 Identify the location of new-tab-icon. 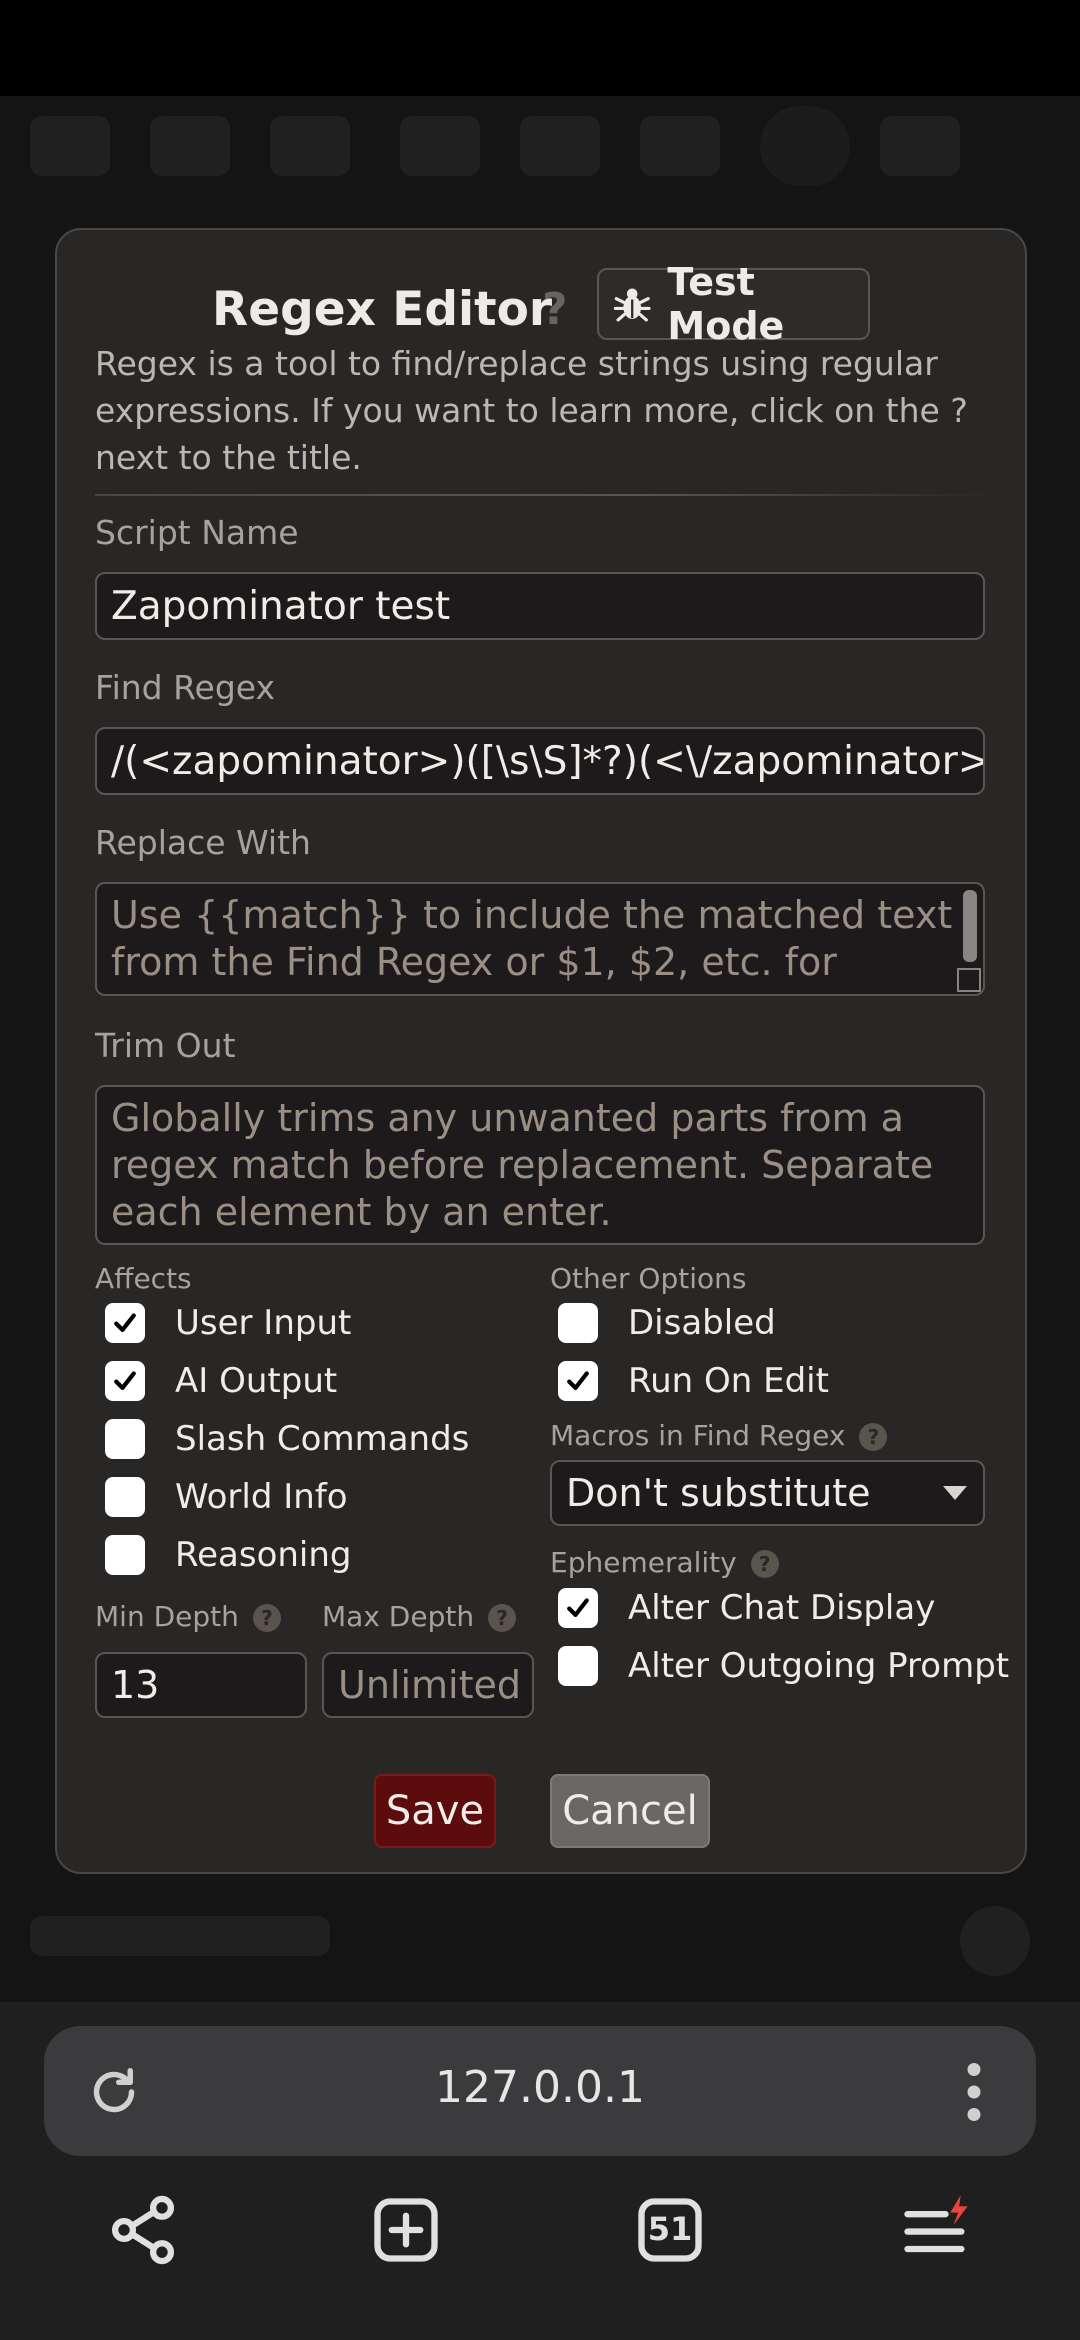
(406, 2230).